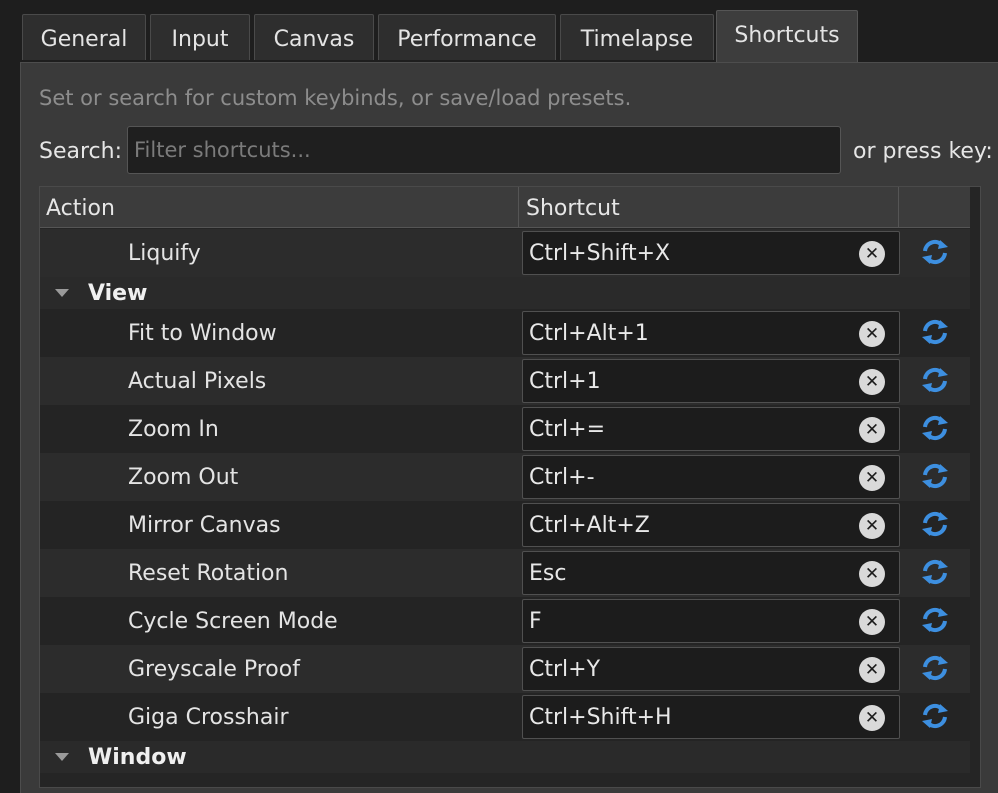 The height and width of the screenshot is (793, 998). Describe the element at coordinates (565, 381) in the screenshot. I see `shortcut-value: Ctrl+1` at that location.